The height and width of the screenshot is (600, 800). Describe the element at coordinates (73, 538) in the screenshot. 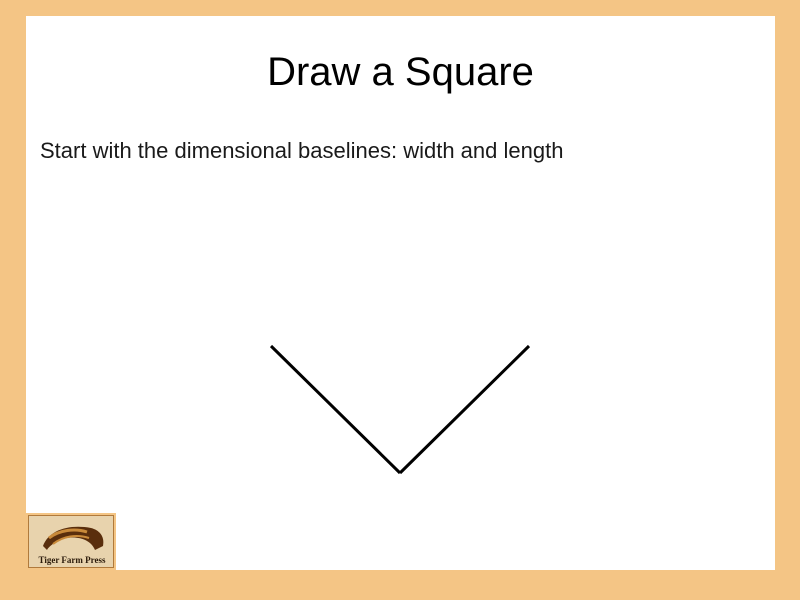

I see `tiger-farm-press-logo-icon` at that location.